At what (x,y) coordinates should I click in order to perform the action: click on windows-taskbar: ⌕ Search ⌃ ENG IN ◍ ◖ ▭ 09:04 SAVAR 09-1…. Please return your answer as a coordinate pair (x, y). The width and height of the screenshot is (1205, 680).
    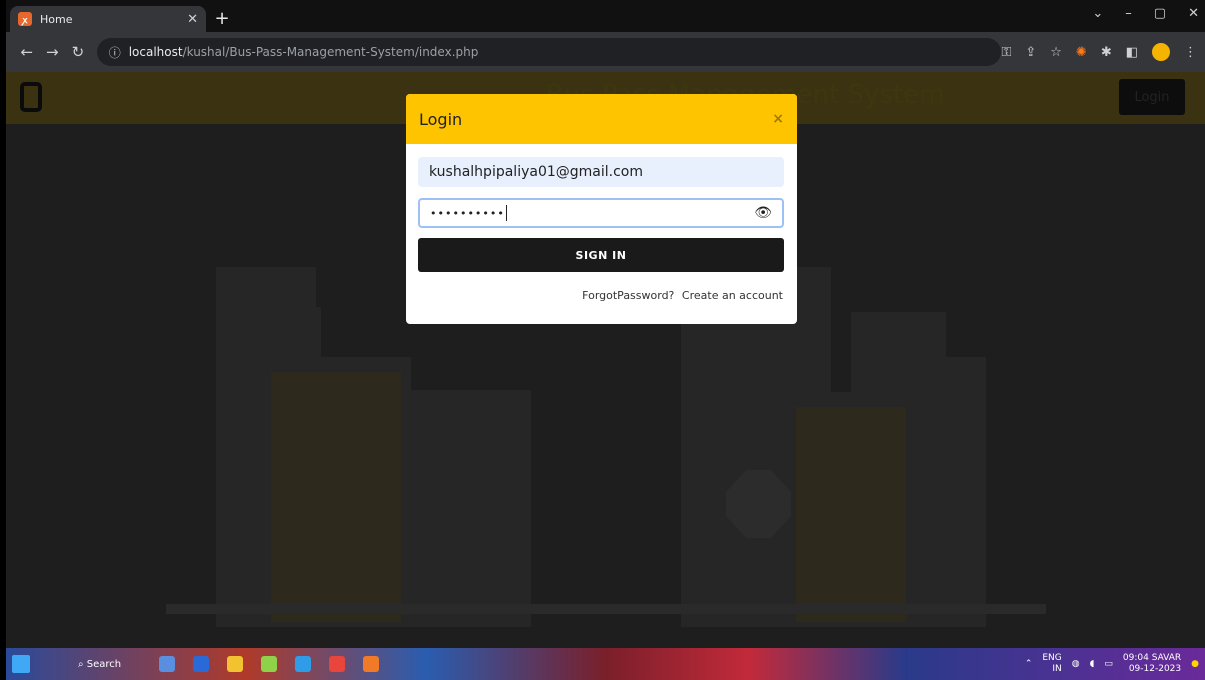
    Looking at the image, I should click on (605, 664).